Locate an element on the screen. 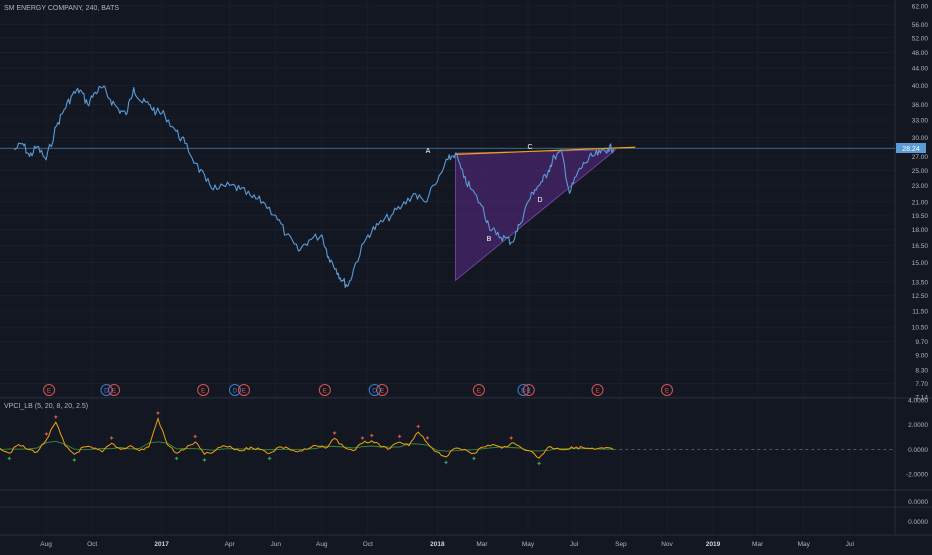 This screenshot has width=932, height=555. price-tick-label: 62.00 is located at coordinates (920, 7).